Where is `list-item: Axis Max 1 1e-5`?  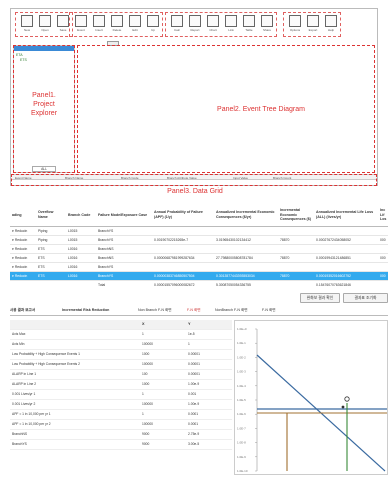 list-item: Axis Max 1 1e-5 is located at coordinates (121, 334).